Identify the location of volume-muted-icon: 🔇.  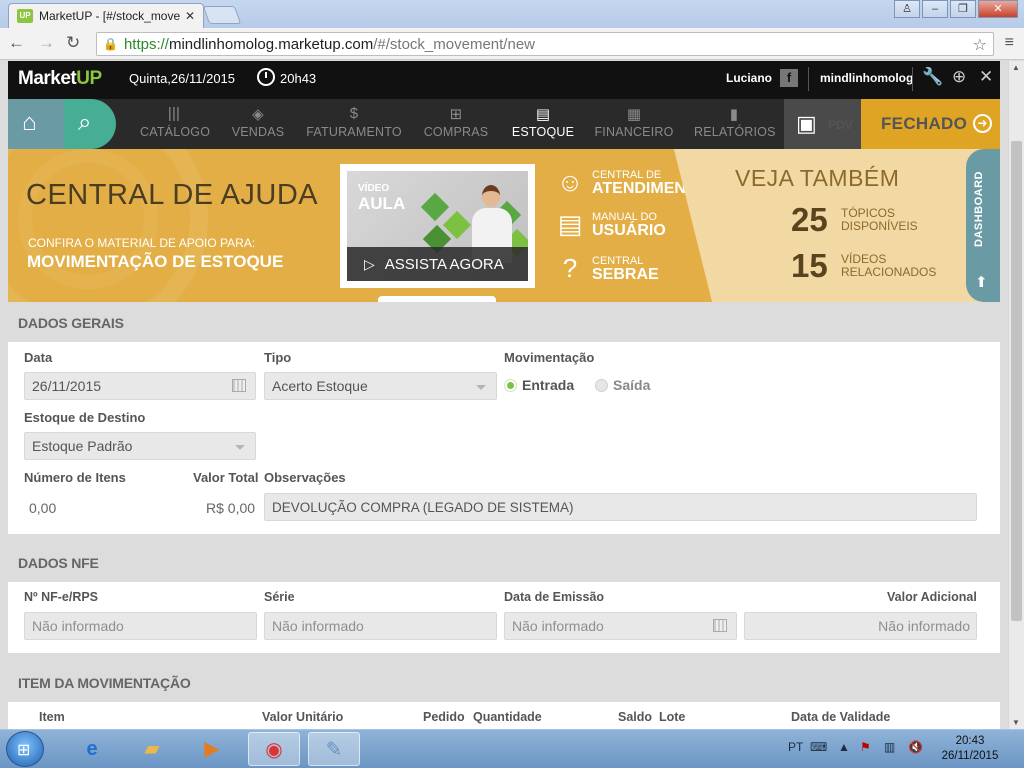
(915, 747).